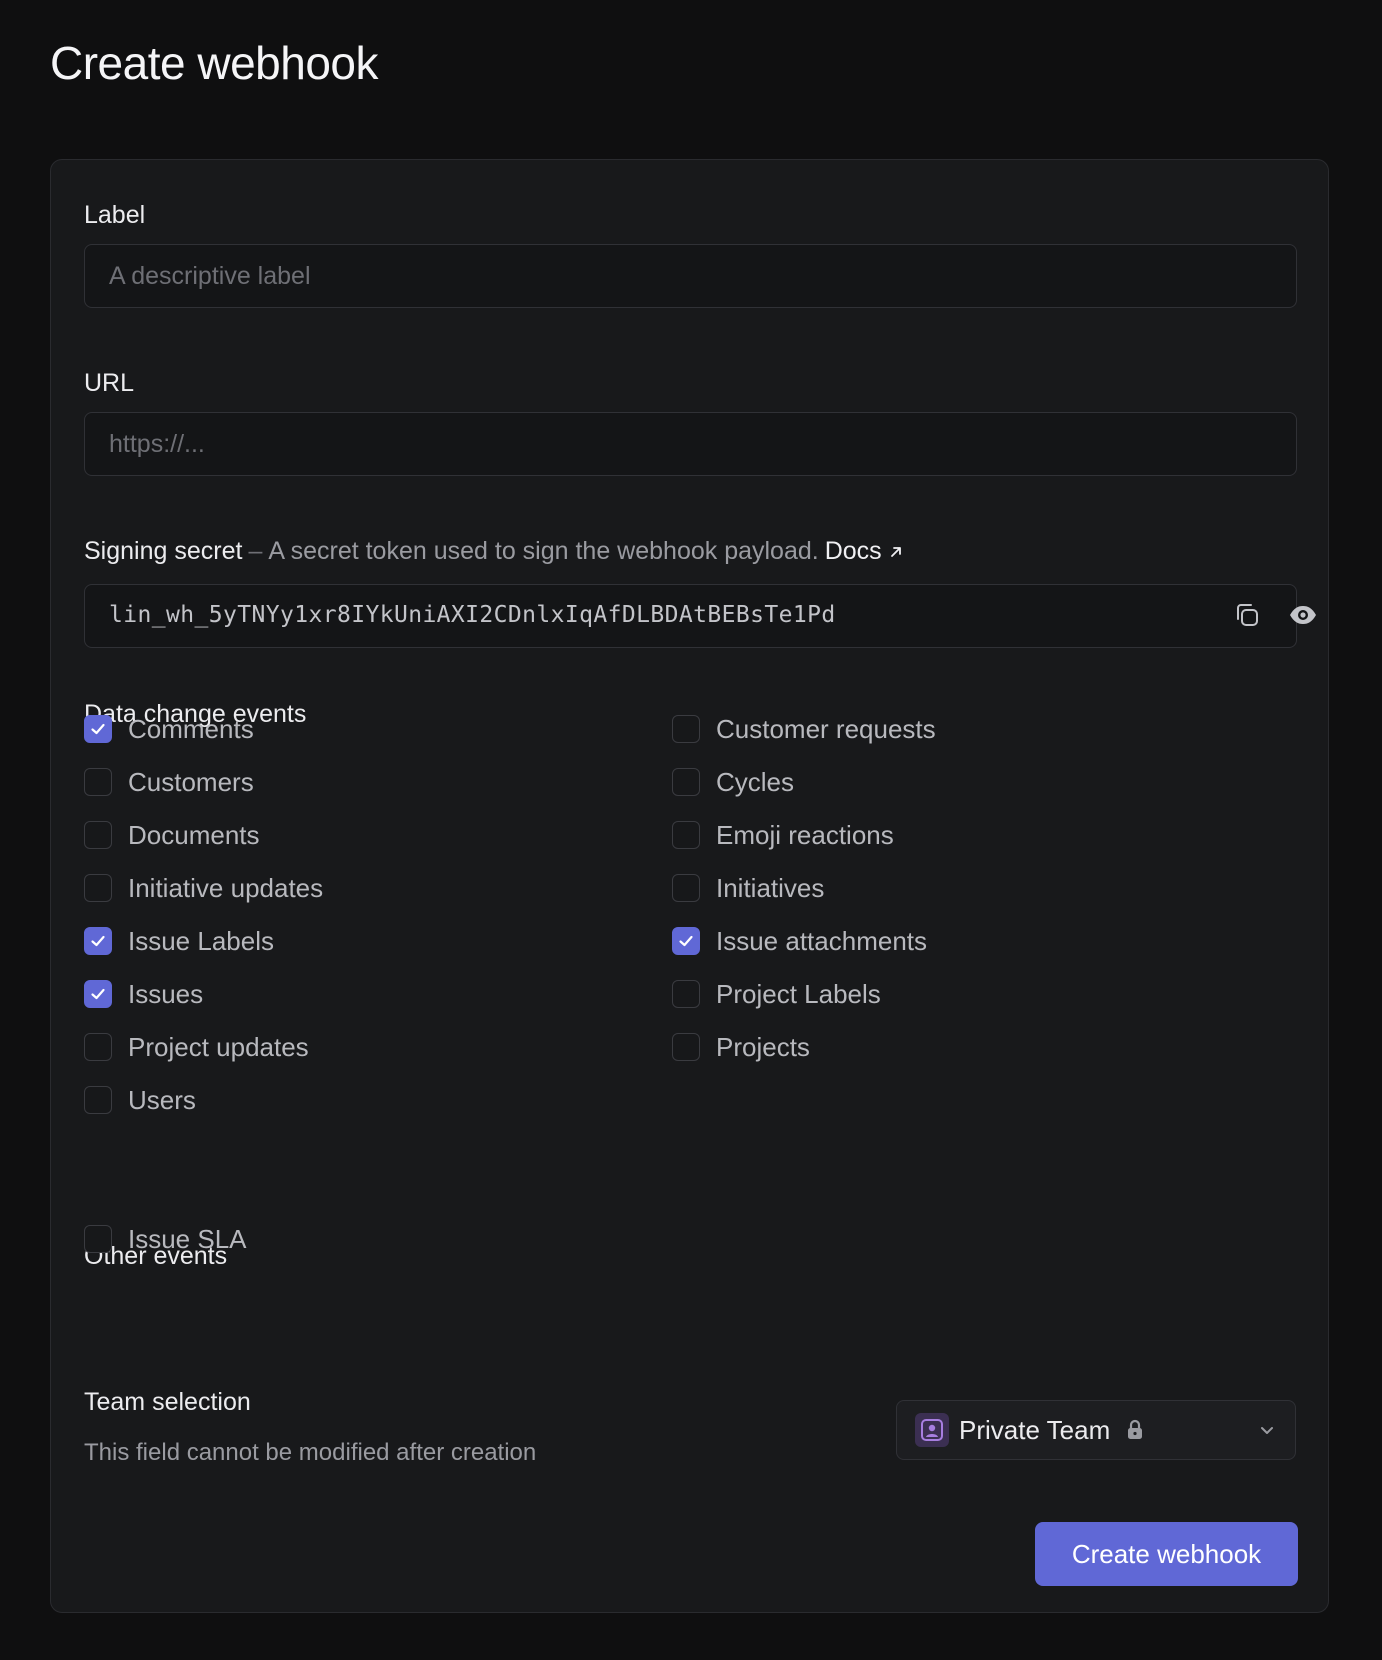 This screenshot has height=1660, width=1382. What do you see at coordinates (896, 552) in the screenshot?
I see `arrow-up-right-icon` at bounding box center [896, 552].